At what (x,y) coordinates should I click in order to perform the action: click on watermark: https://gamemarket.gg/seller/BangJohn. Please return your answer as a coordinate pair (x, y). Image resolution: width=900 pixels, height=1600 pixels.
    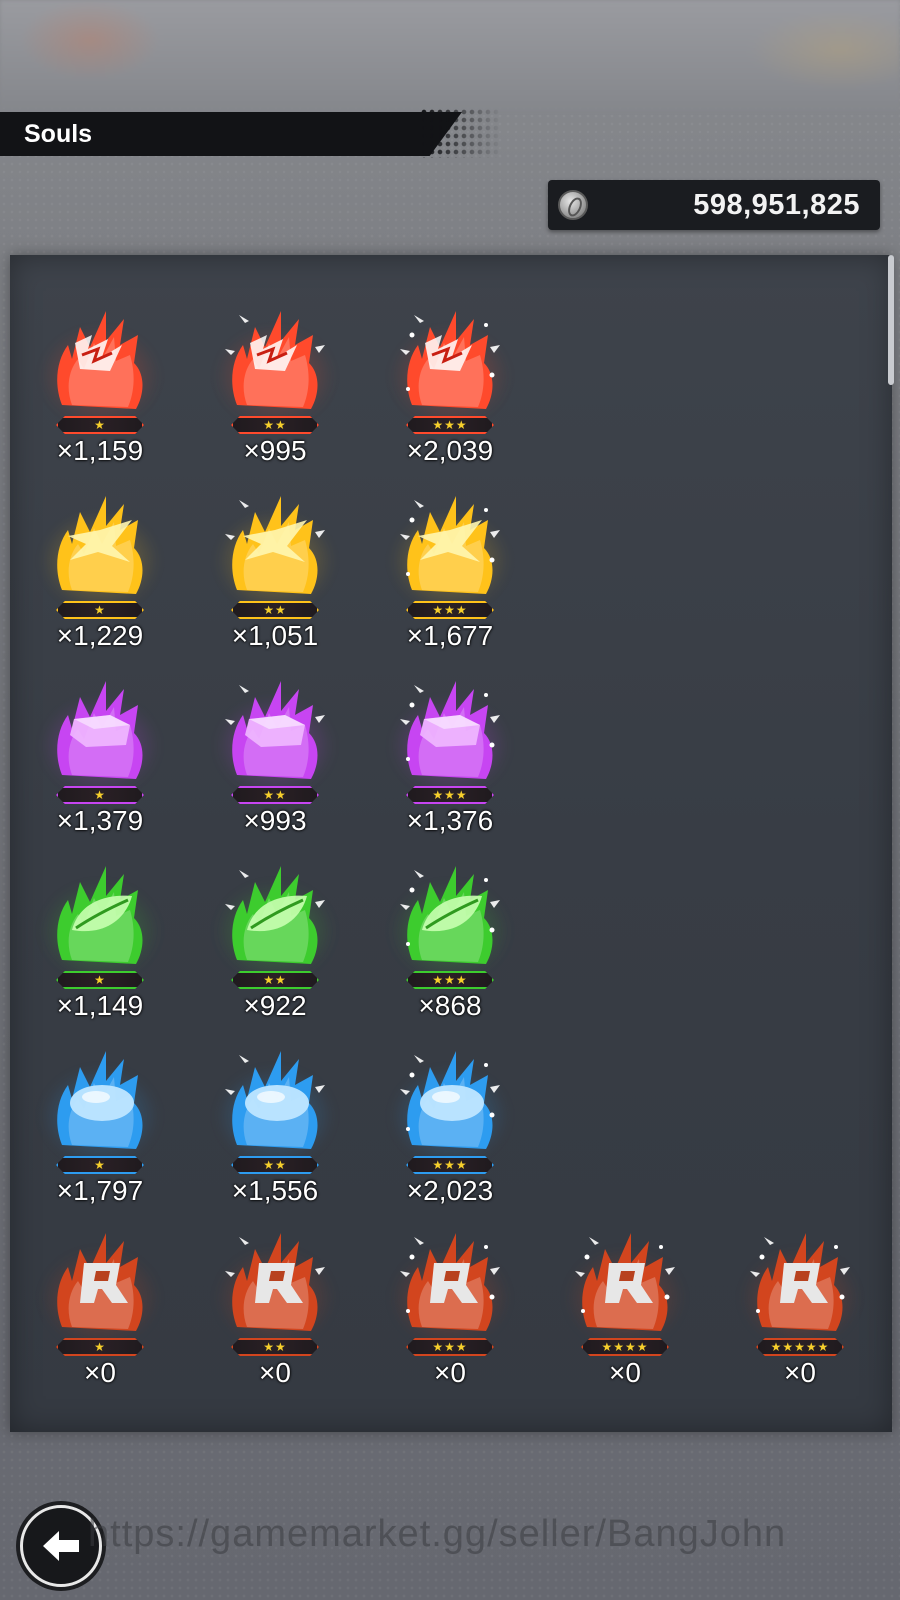
    Looking at the image, I should click on (437, 1534).